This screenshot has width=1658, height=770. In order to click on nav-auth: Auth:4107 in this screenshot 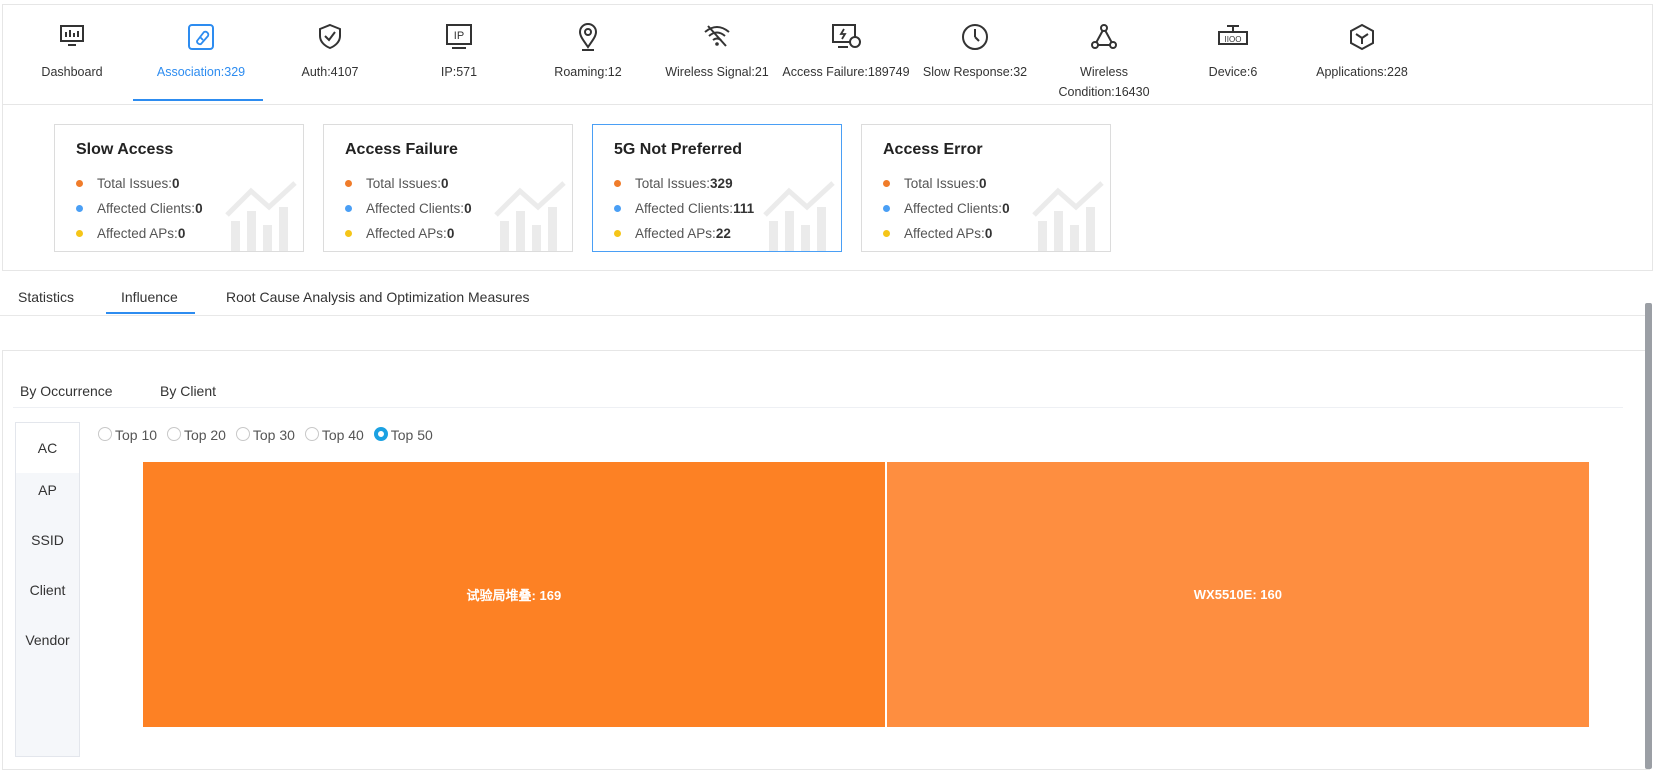, I will do `click(330, 55)`.